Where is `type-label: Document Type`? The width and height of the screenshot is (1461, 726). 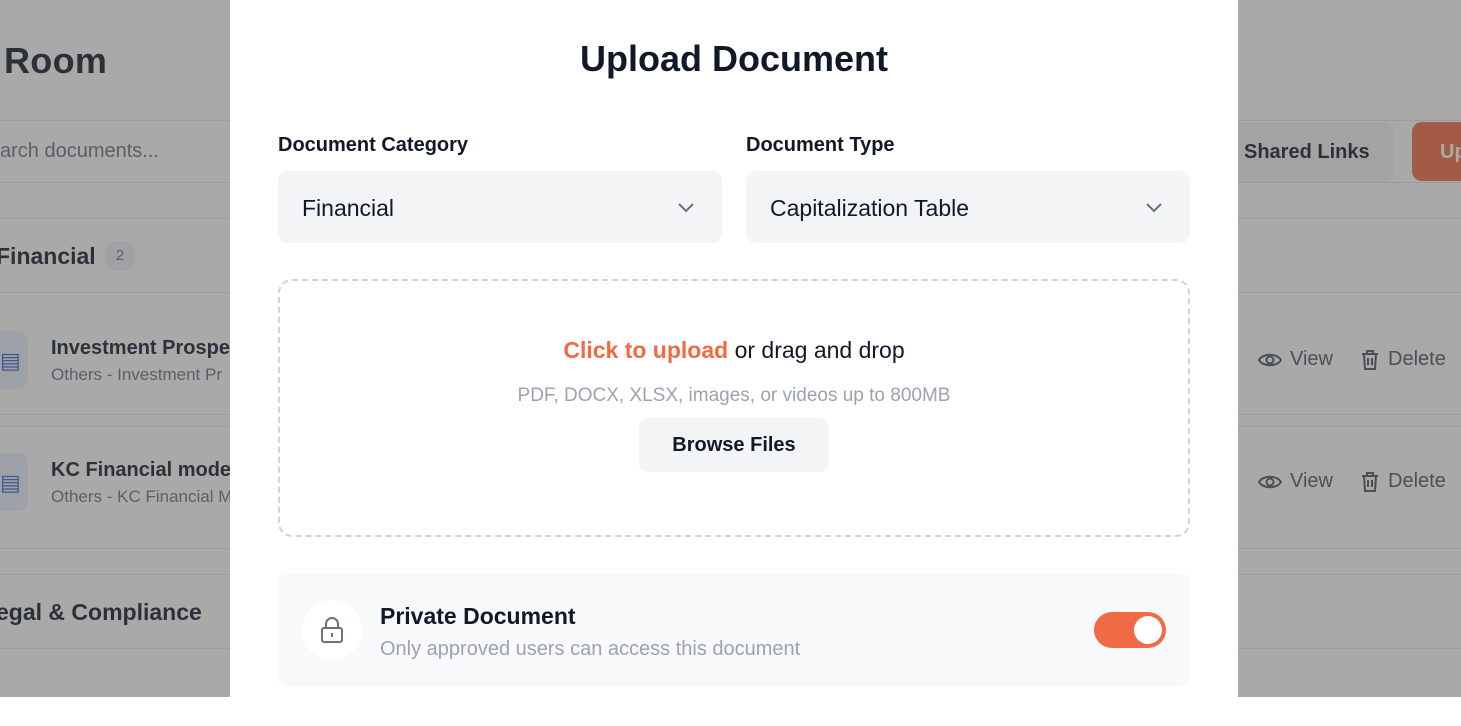
type-label: Document Type is located at coordinates (820, 145).